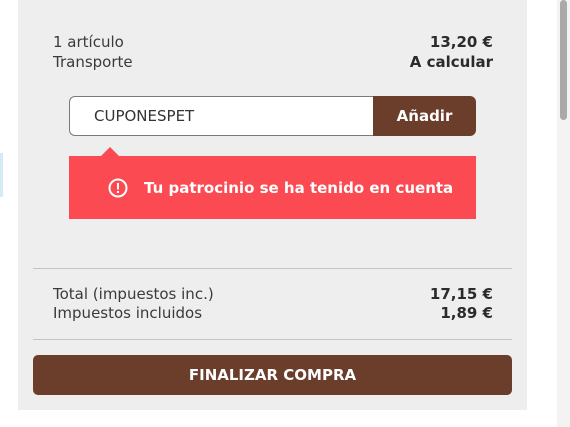 This screenshot has width=570, height=427. What do you see at coordinates (461, 42) in the screenshot?
I see `items-subtotal-value: 13,20 €` at bounding box center [461, 42].